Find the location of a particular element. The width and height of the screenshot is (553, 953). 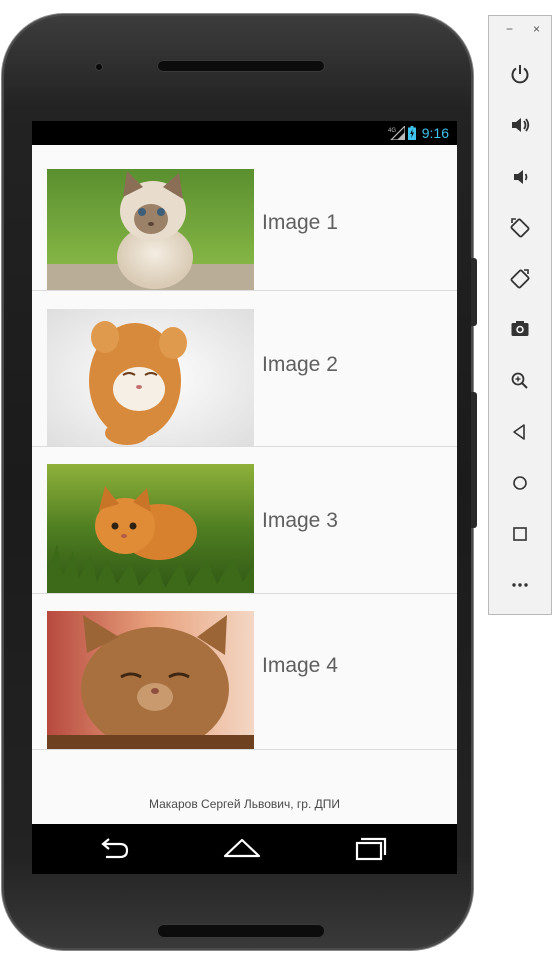

rotate-right-button is located at coordinates (520, 279).